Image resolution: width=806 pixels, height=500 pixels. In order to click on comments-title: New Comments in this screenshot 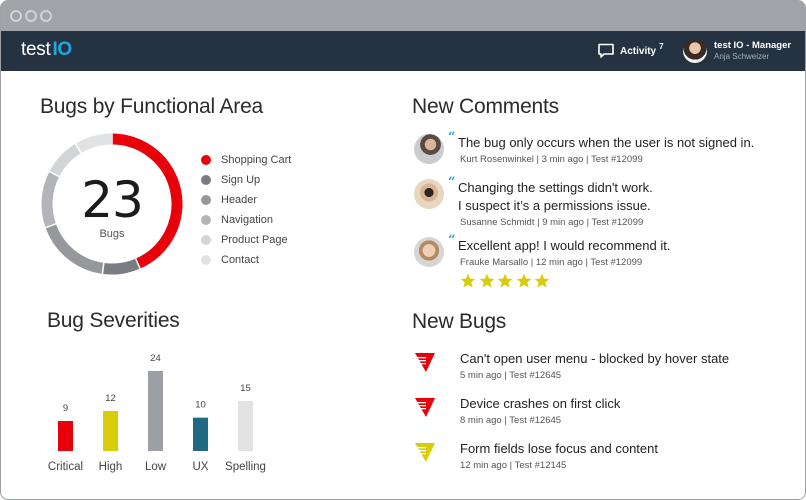, I will do `click(485, 106)`.